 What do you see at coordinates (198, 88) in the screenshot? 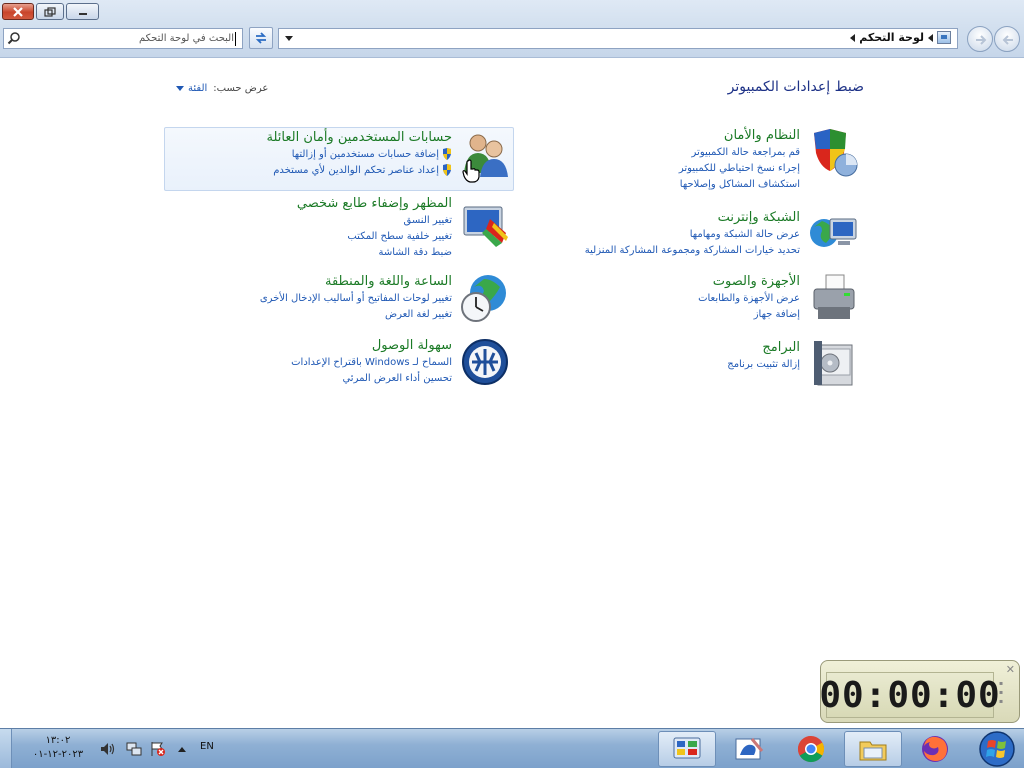
I see `view-by-value: الفئة` at bounding box center [198, 88].